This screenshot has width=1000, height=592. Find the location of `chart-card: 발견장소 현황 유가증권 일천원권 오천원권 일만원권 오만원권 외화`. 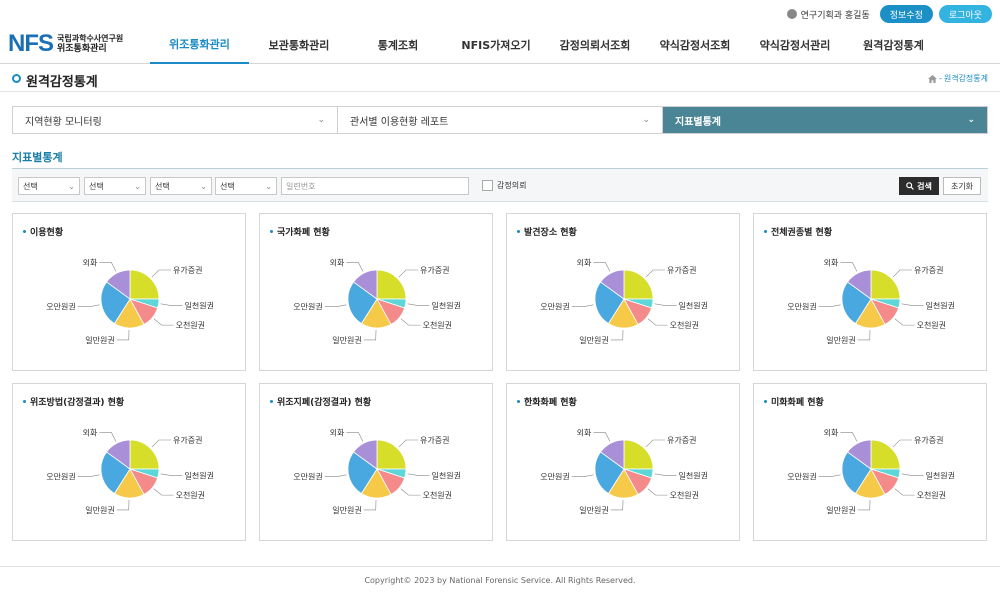

chart-card: 발견장소 현황 유가증권 일천원권 오천원권 일만원권 오만원권 외화 is located at coordinates (623, 292).